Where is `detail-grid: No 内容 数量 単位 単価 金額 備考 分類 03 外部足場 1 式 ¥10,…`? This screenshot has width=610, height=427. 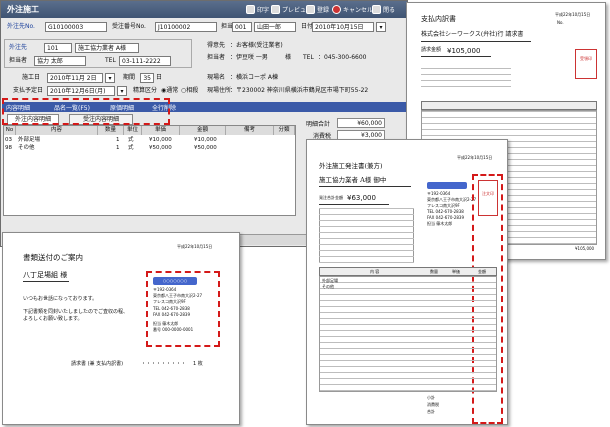
detail-grid: No 内容 数量 単位 単価 金額 備考 分類 03 外部足場 1 式 ¥10,… is located at coordinates (149, 170).